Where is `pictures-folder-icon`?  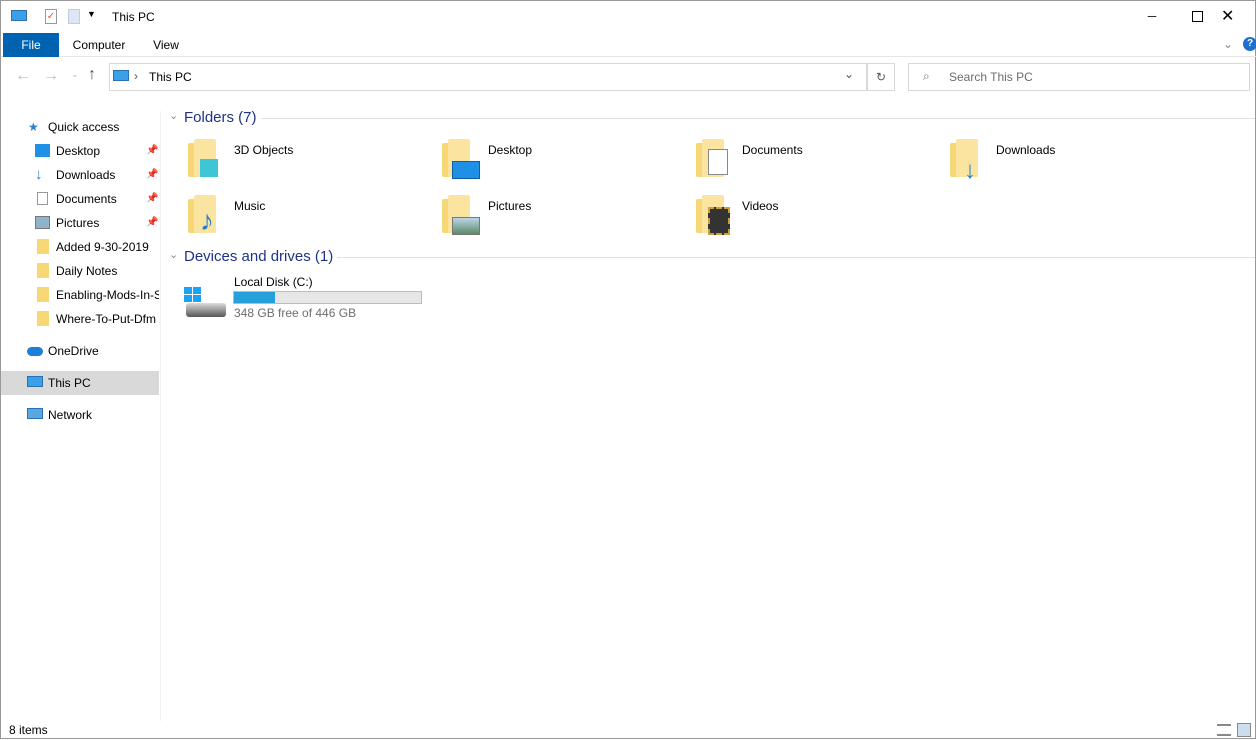 pictures-folder-icon is located at coordinates (461, 215).